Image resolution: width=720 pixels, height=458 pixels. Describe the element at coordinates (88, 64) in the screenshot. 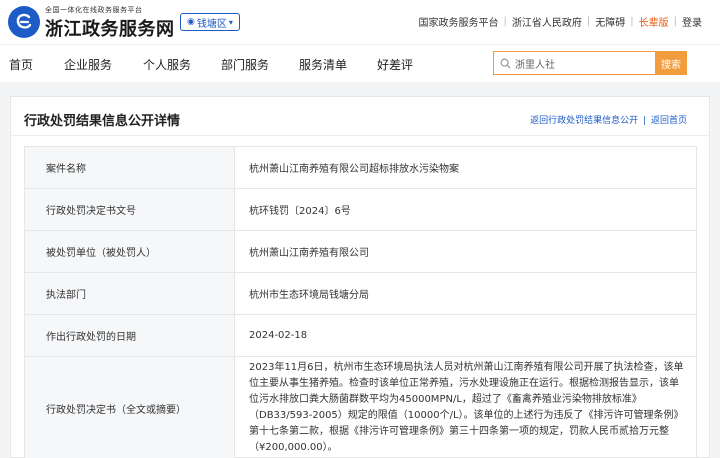

I see `nav-enterprise: 企业服务` at that location.